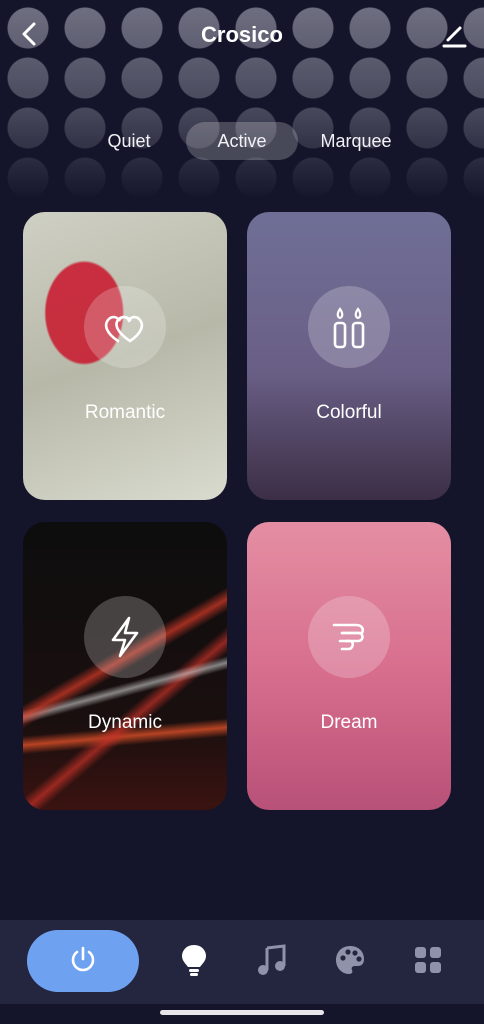 The width and height of the screenshot is (484, 1024). Describe the element at coordinates (349, 412) in the screenshot. I see `scene-label: Colorful` at that location.